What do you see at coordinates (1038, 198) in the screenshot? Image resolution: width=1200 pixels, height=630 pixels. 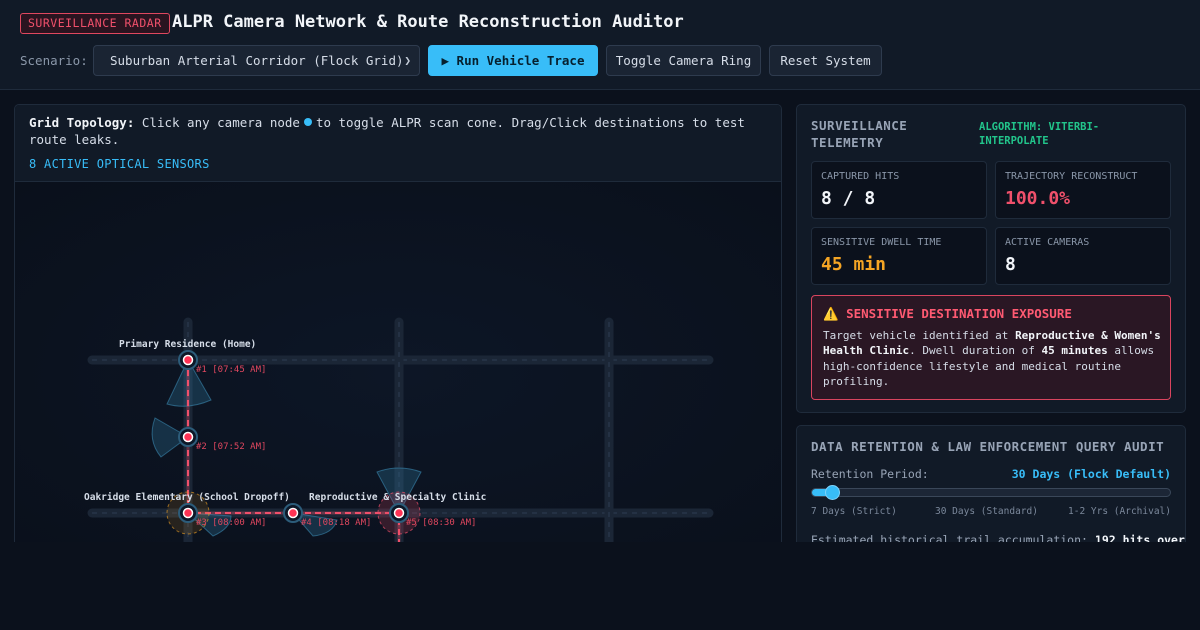 I see `stat-value: 100.0%` at bounding box center [1038, 198].